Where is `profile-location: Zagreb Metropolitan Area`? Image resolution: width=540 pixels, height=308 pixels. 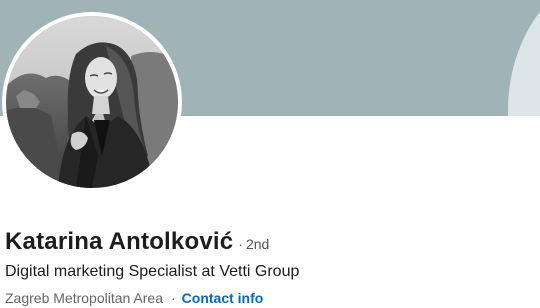
profile-location: Zagreb Metropolitan Area is located at coordinates (84, 298).